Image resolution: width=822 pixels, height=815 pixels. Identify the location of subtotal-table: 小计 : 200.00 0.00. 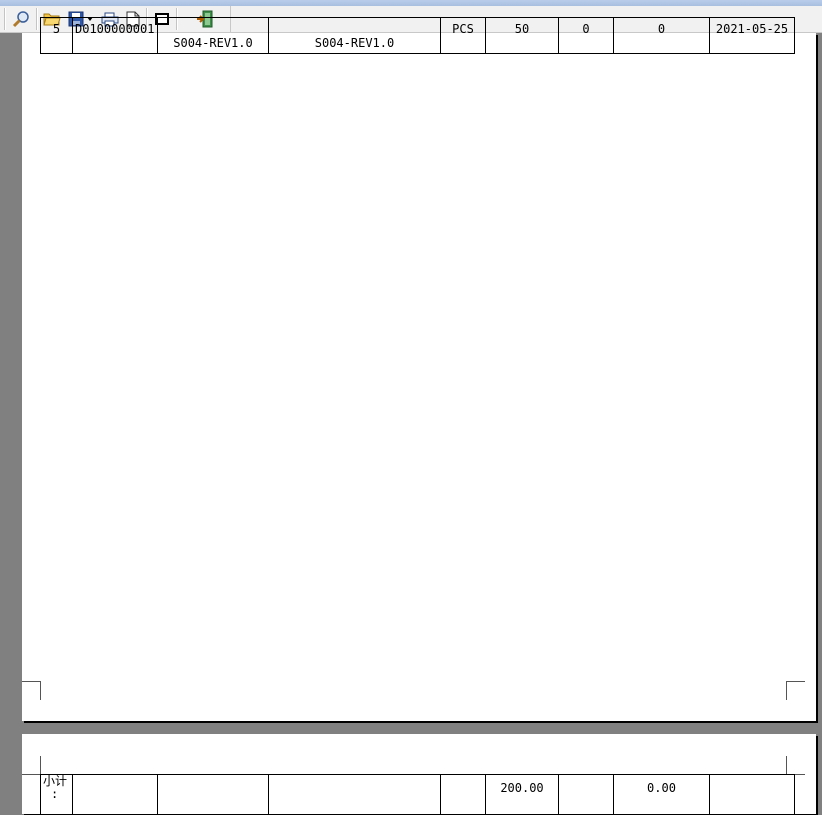
(417, 794).